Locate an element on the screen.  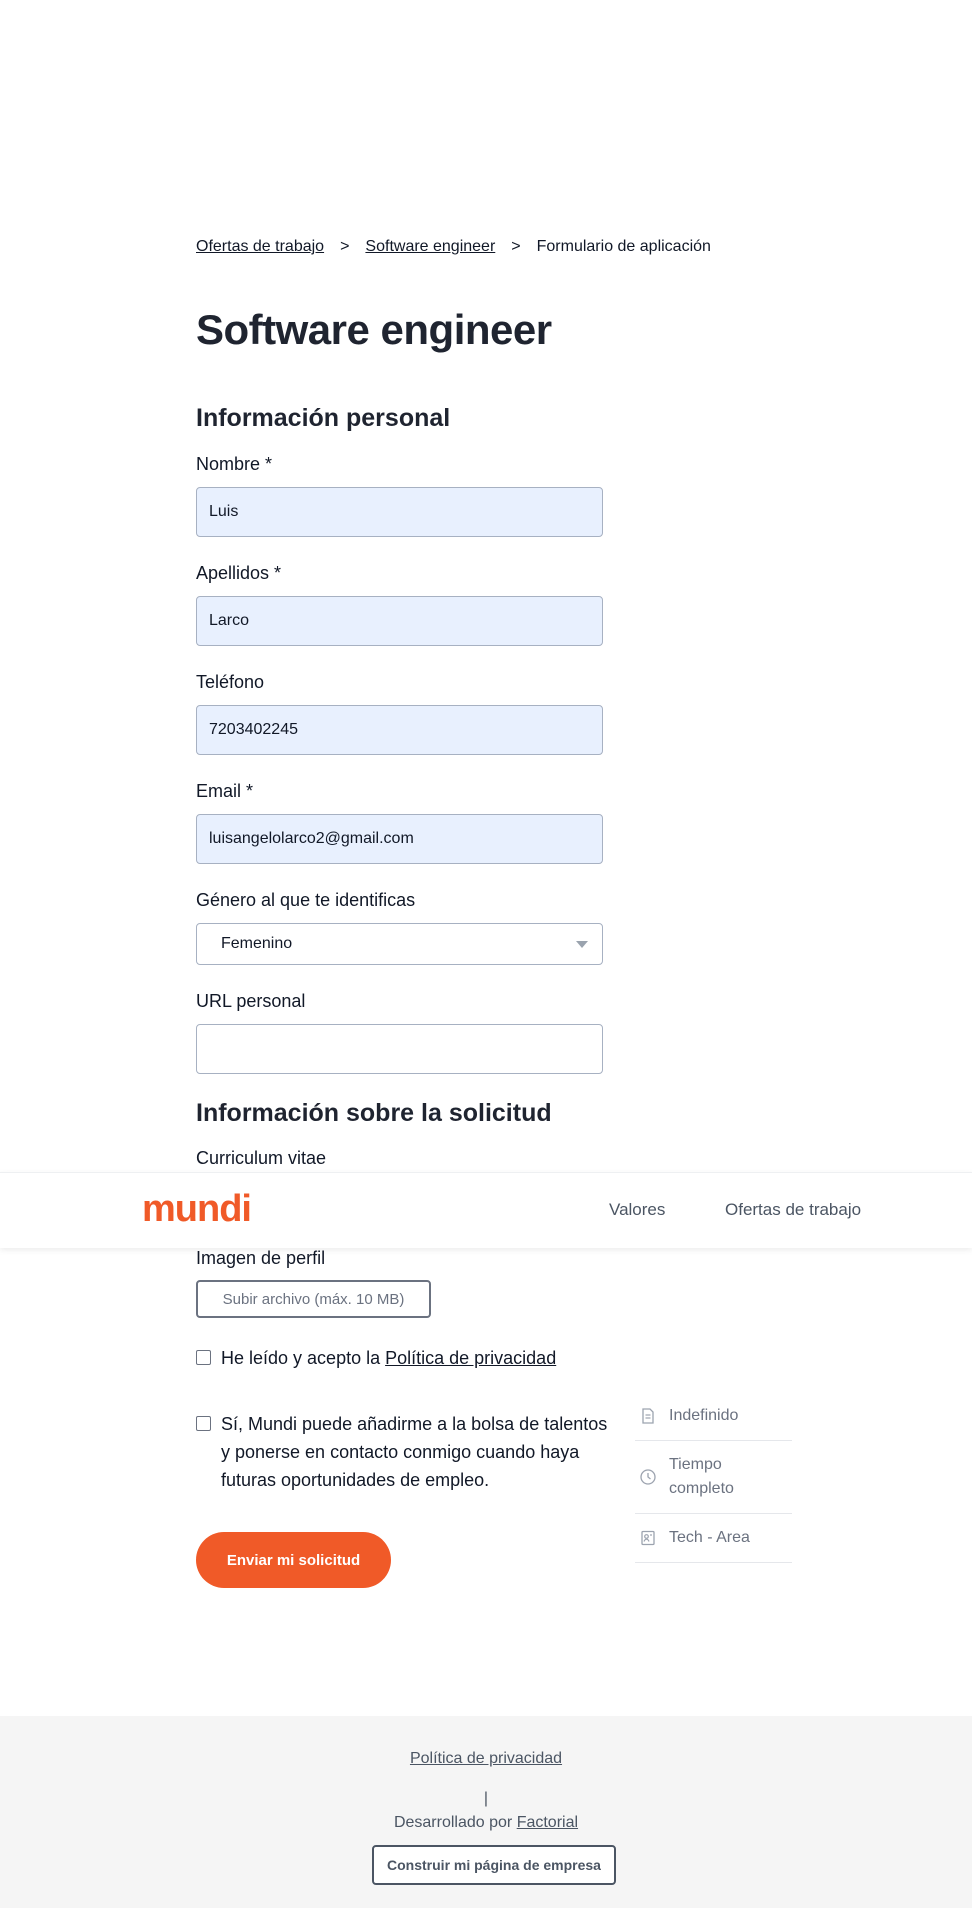
meta-duration: Indefinido is located at coordinates (713, 1416).